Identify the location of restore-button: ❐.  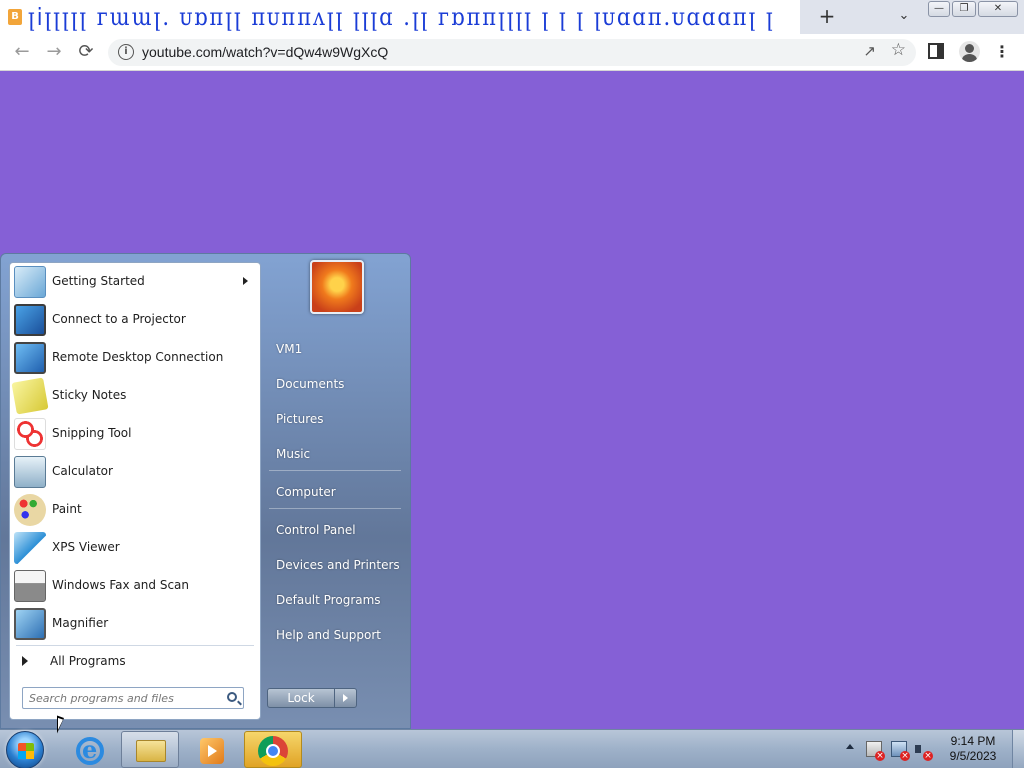
(964, 9).